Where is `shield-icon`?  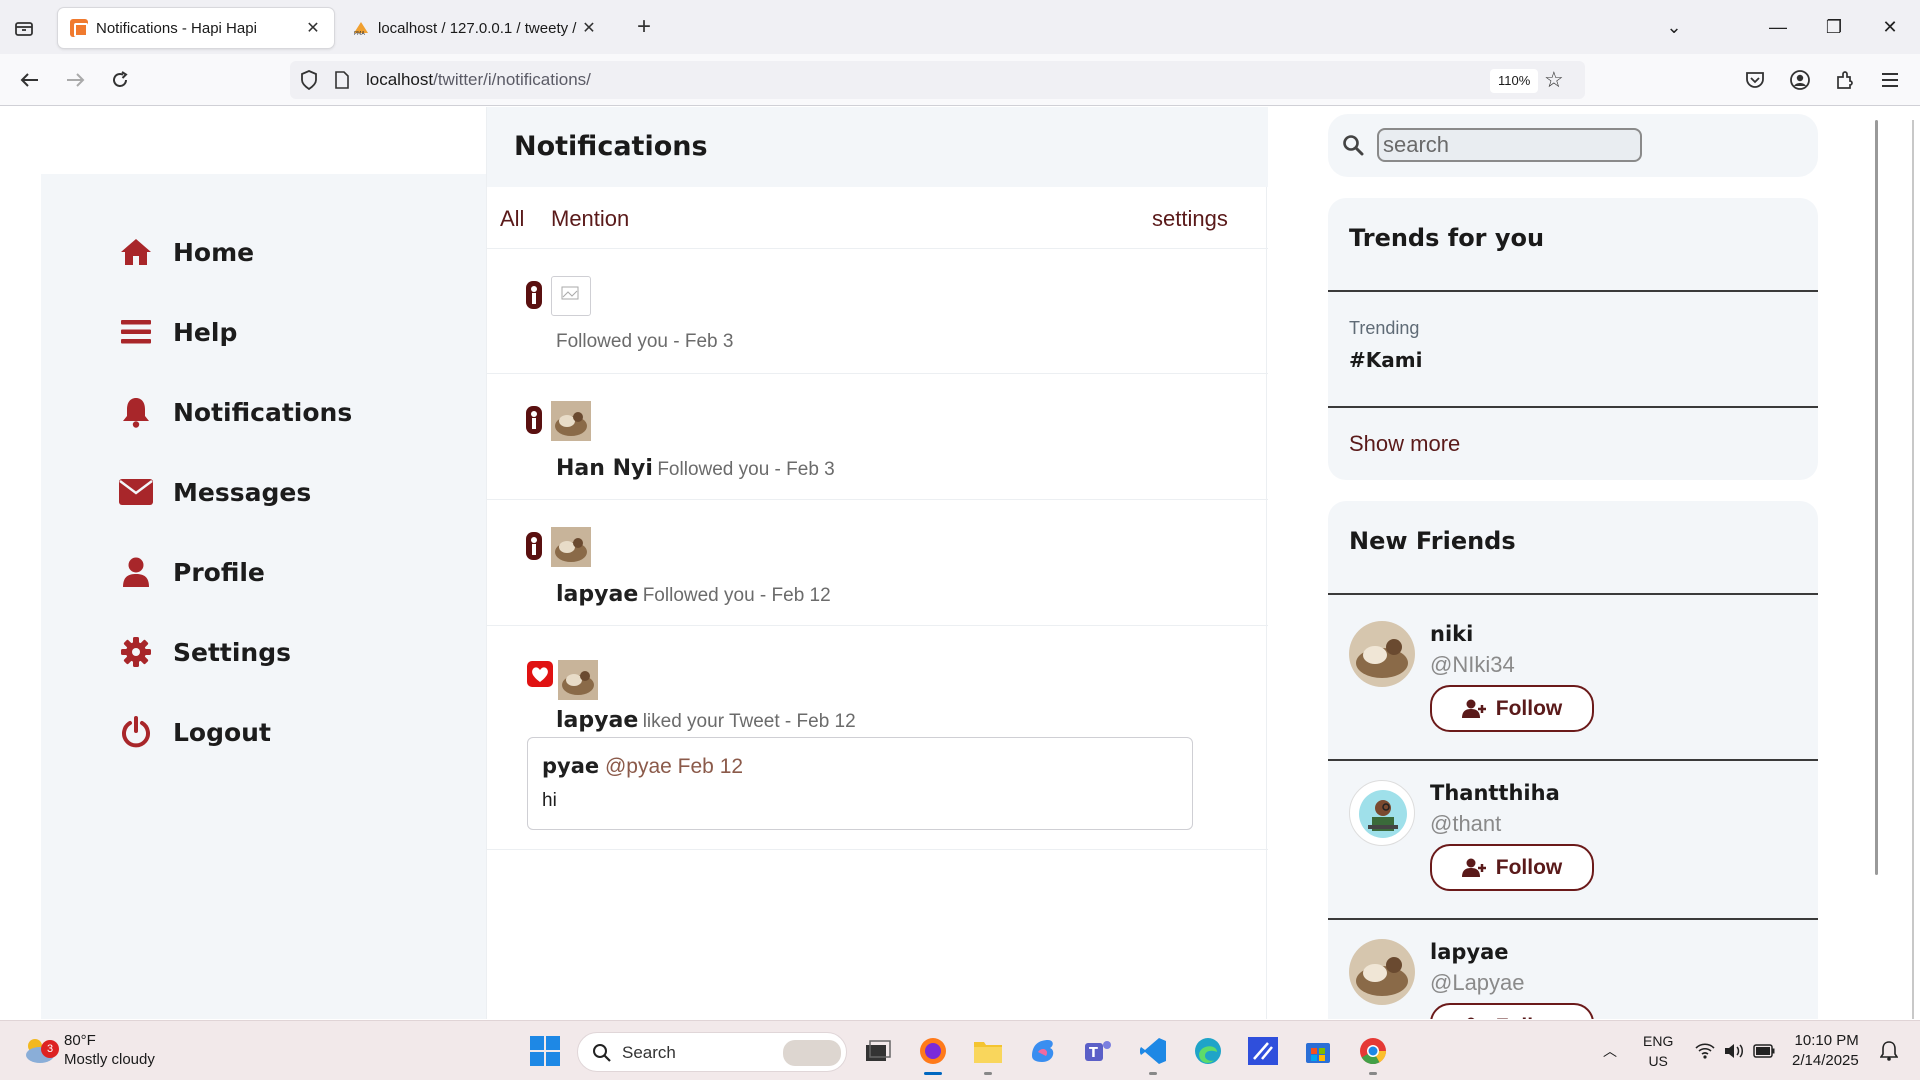 shield-icon is located at coordinates (309, 82).